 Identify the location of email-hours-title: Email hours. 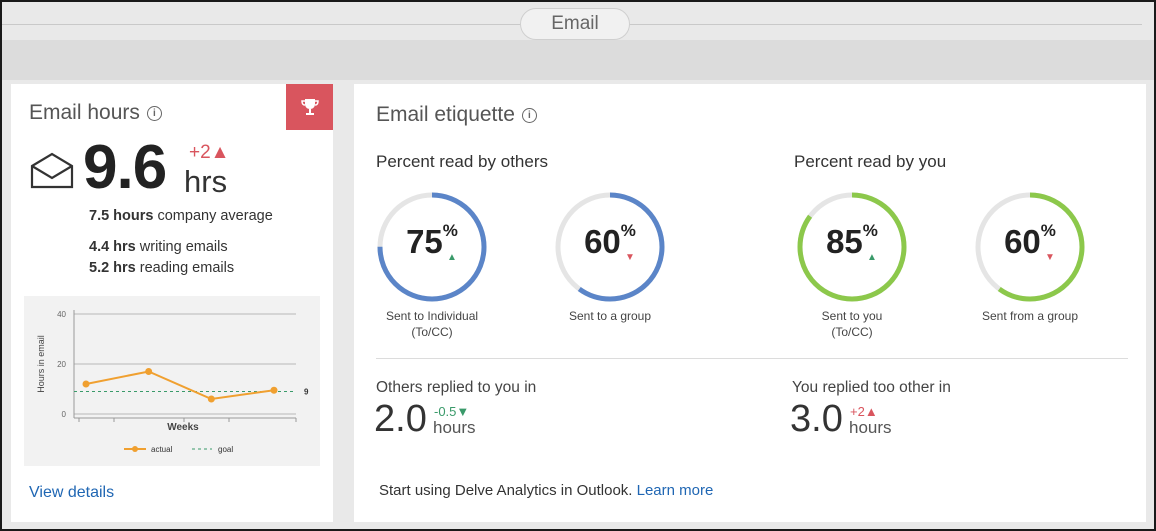
(84, 112).